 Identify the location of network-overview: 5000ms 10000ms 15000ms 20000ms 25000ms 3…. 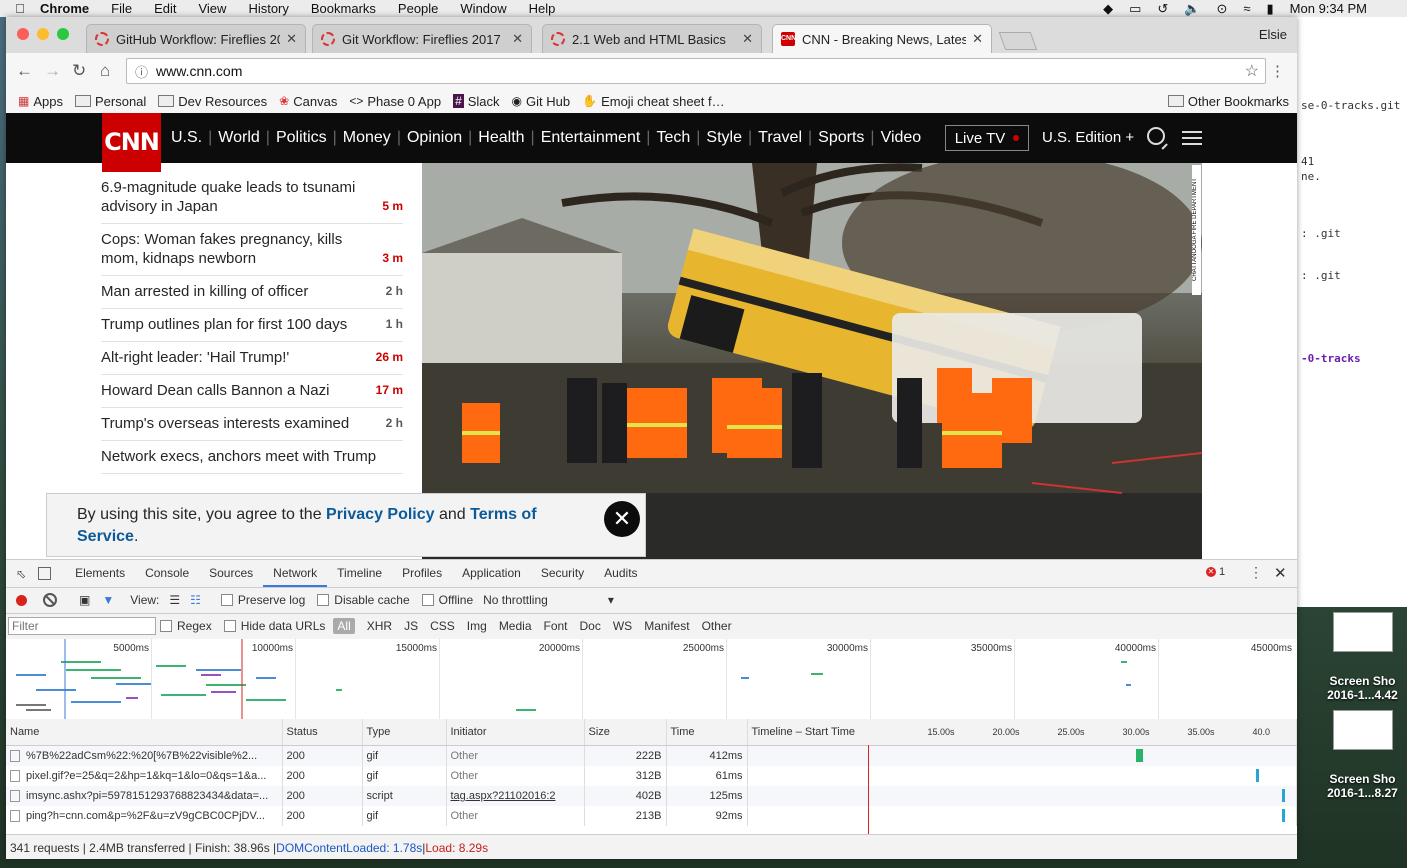
(651, 679).